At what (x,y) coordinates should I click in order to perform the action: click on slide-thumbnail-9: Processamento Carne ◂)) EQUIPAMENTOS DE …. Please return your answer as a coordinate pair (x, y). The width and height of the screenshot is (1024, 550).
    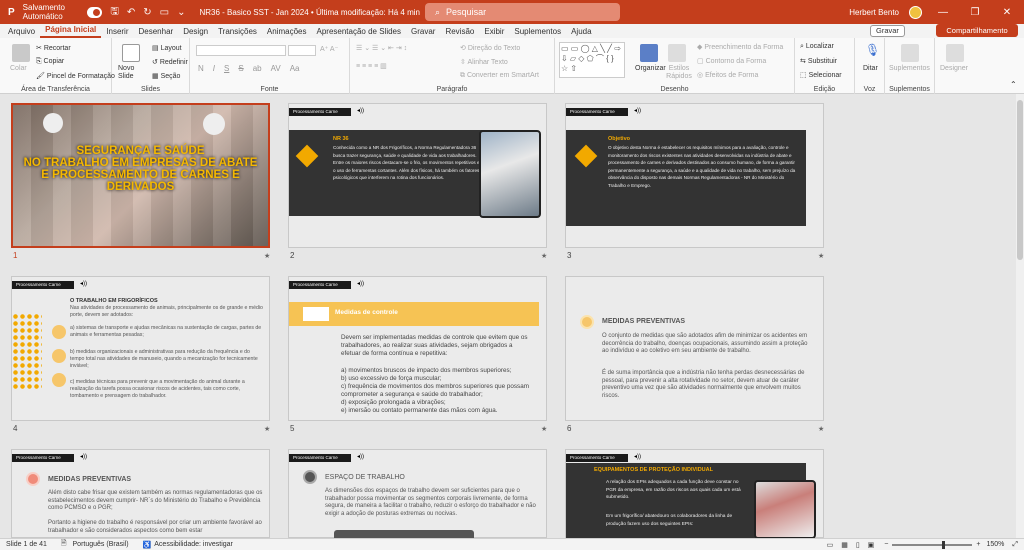
    Looking at the image, I should click on (694, 494).